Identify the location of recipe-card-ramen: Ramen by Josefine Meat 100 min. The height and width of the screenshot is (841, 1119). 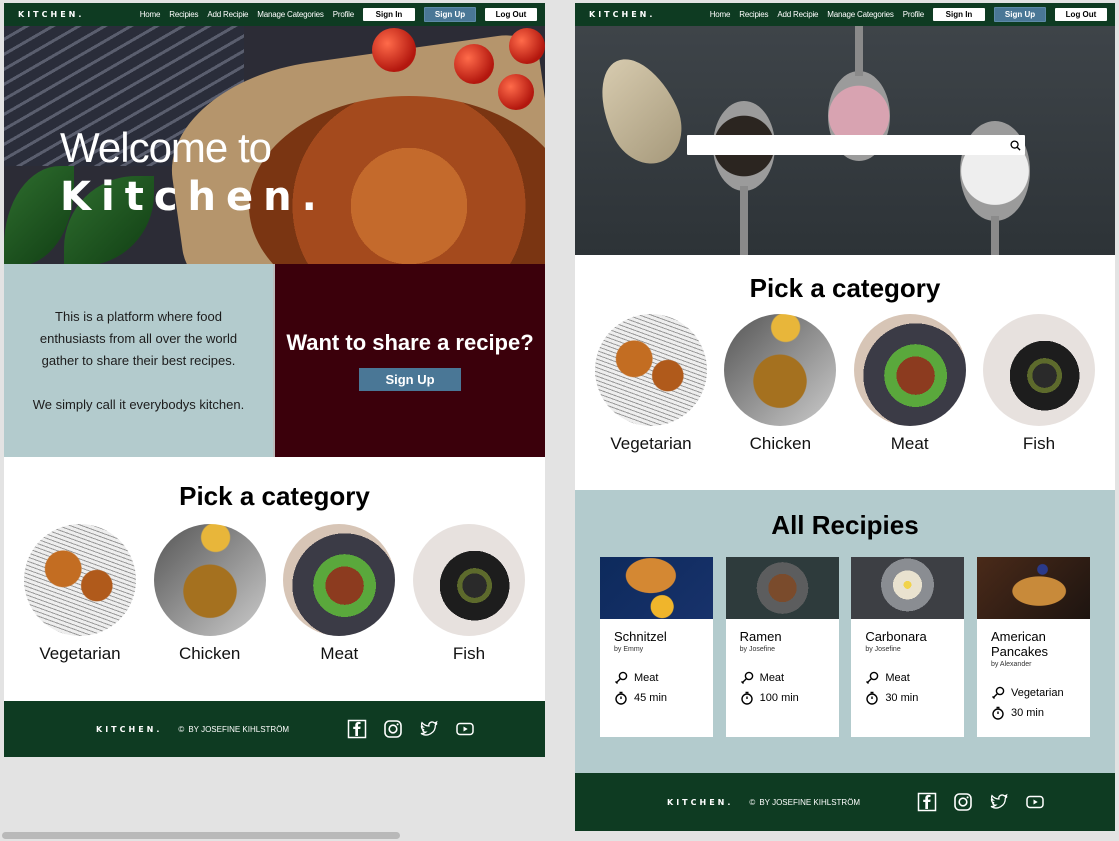
(782, 647).